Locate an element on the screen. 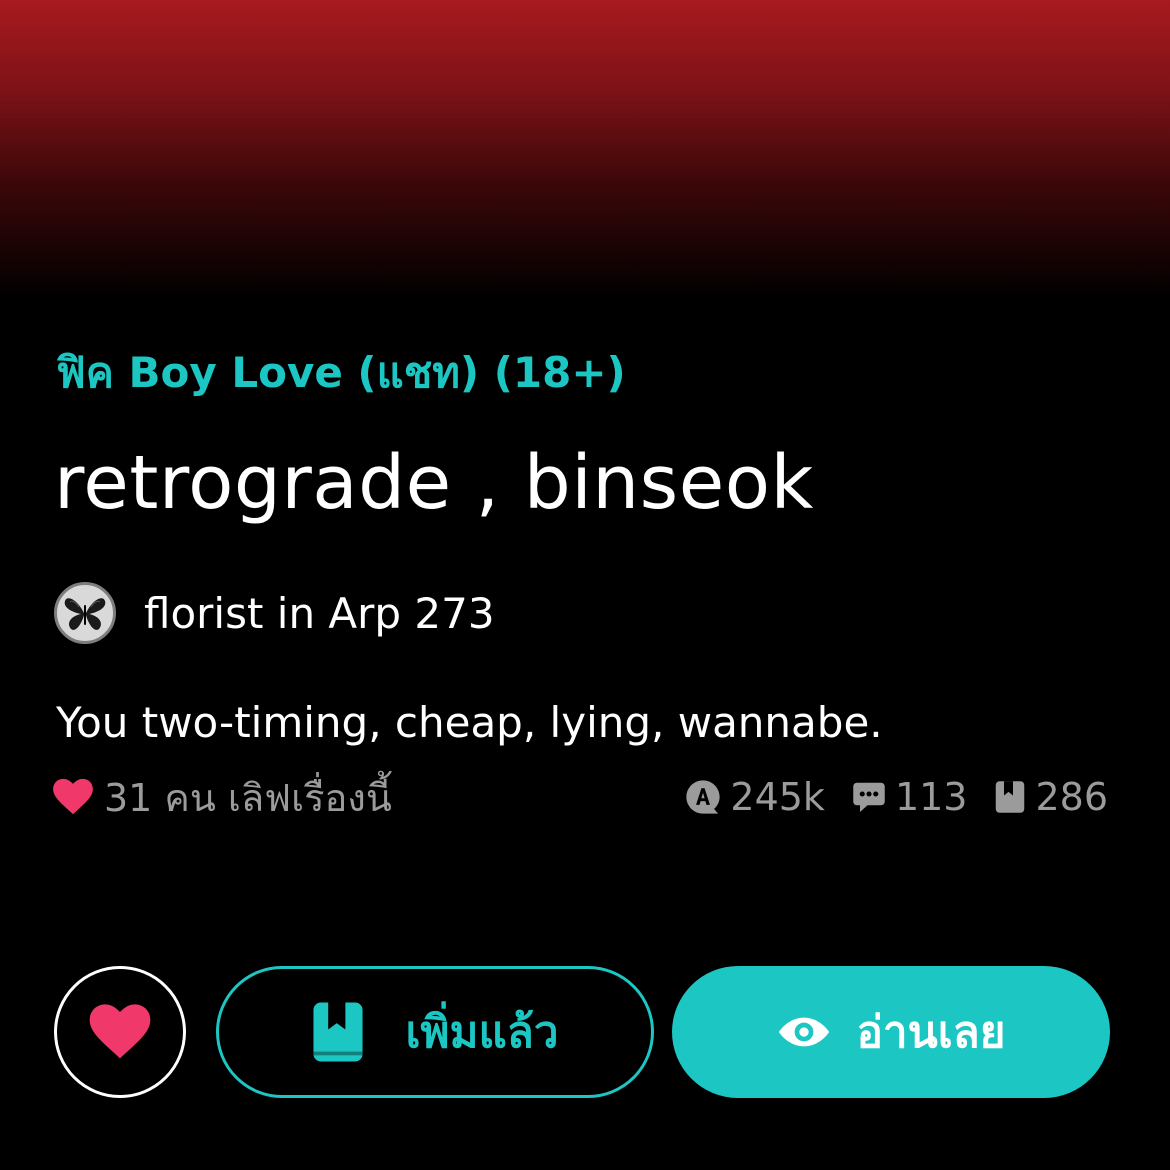 Image resolution: width=1170 pixels, height=1170 pixels. read-now-button: อ่านเลย is located at coordinates (891, 1032).